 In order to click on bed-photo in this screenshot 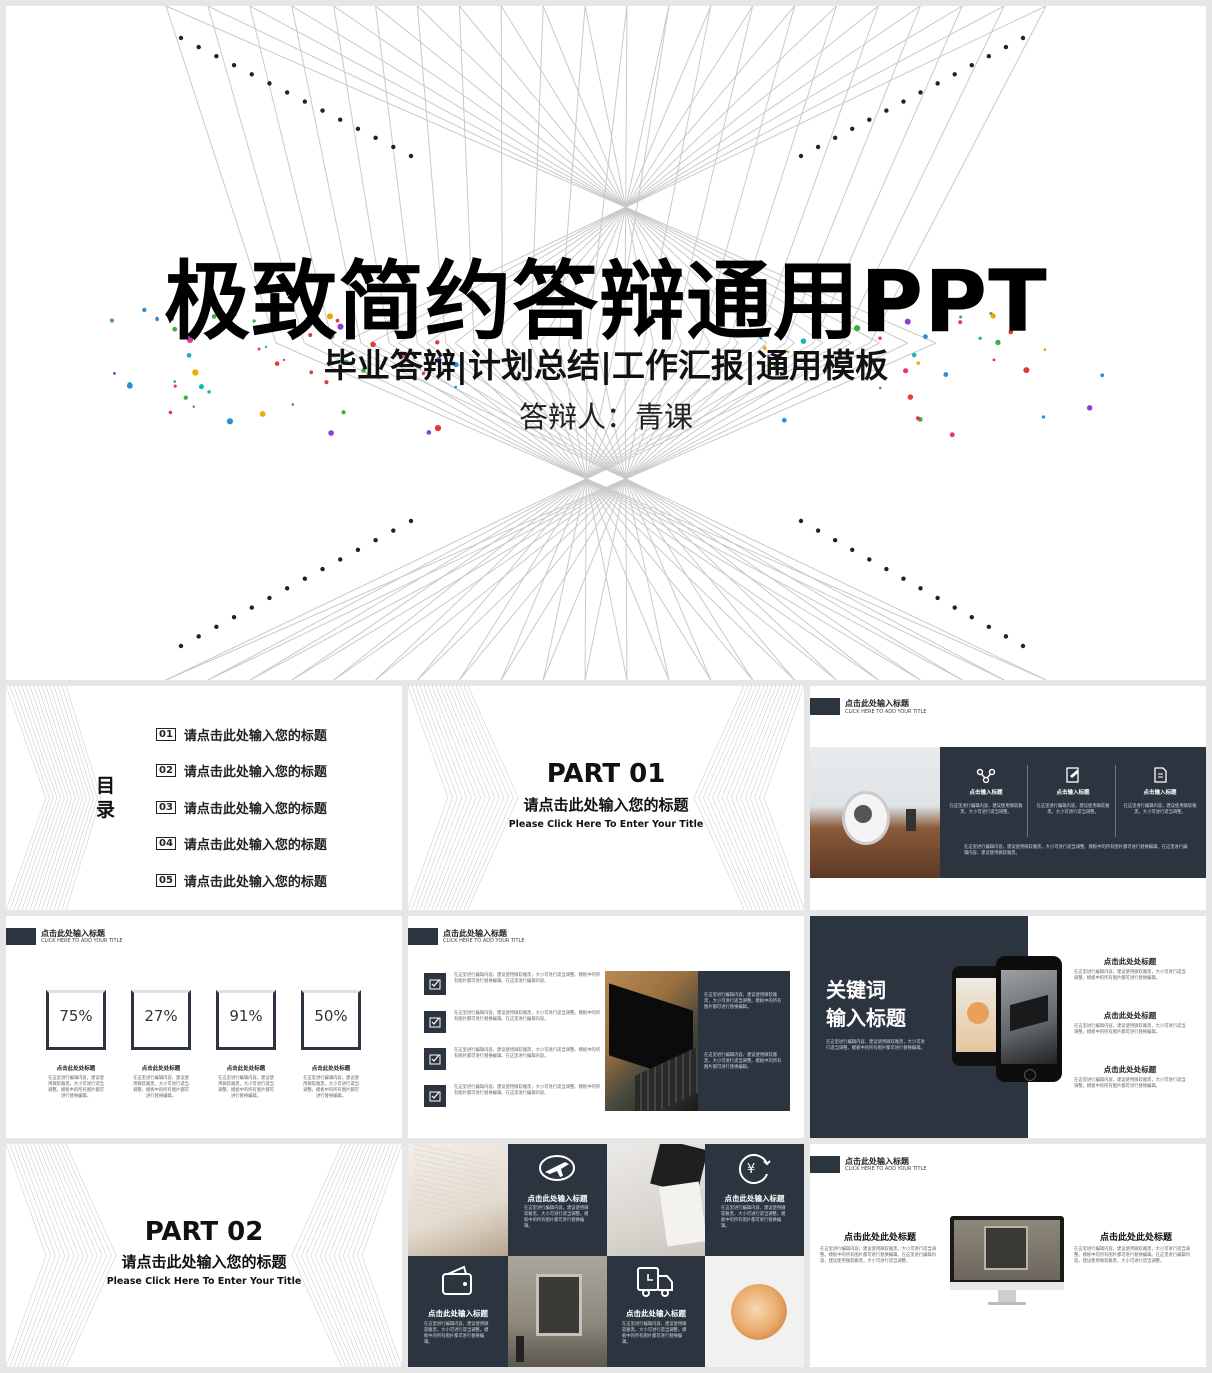, I will do `click(656, 1200)`.